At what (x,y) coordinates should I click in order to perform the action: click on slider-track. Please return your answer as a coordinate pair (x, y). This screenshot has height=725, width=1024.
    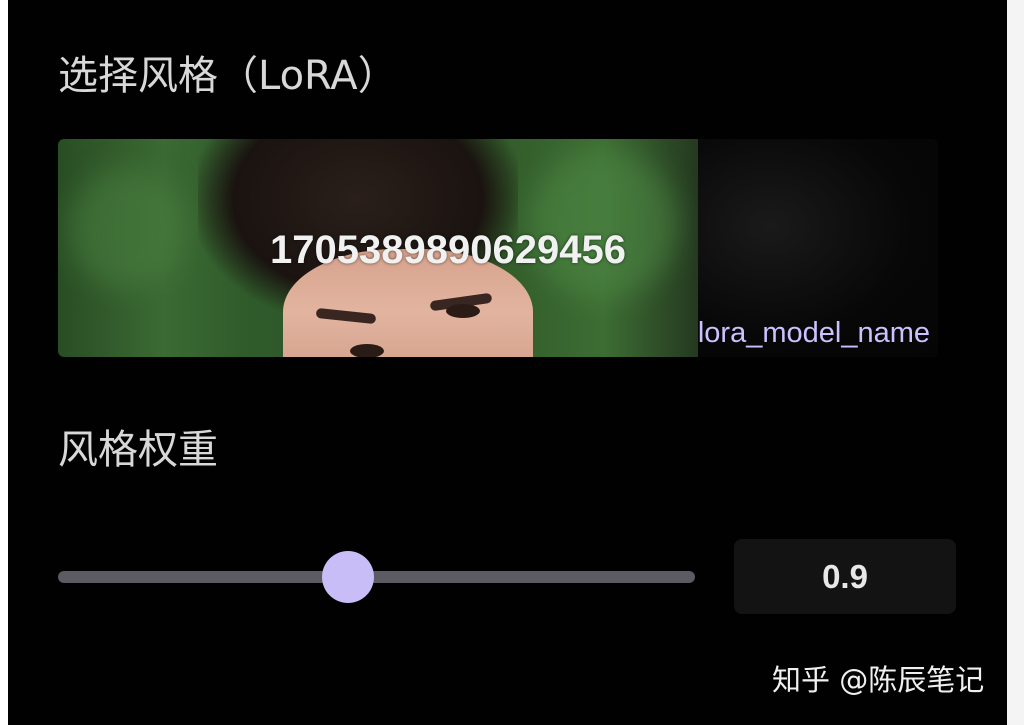
    Looking at the image, I should click on (376, 577).